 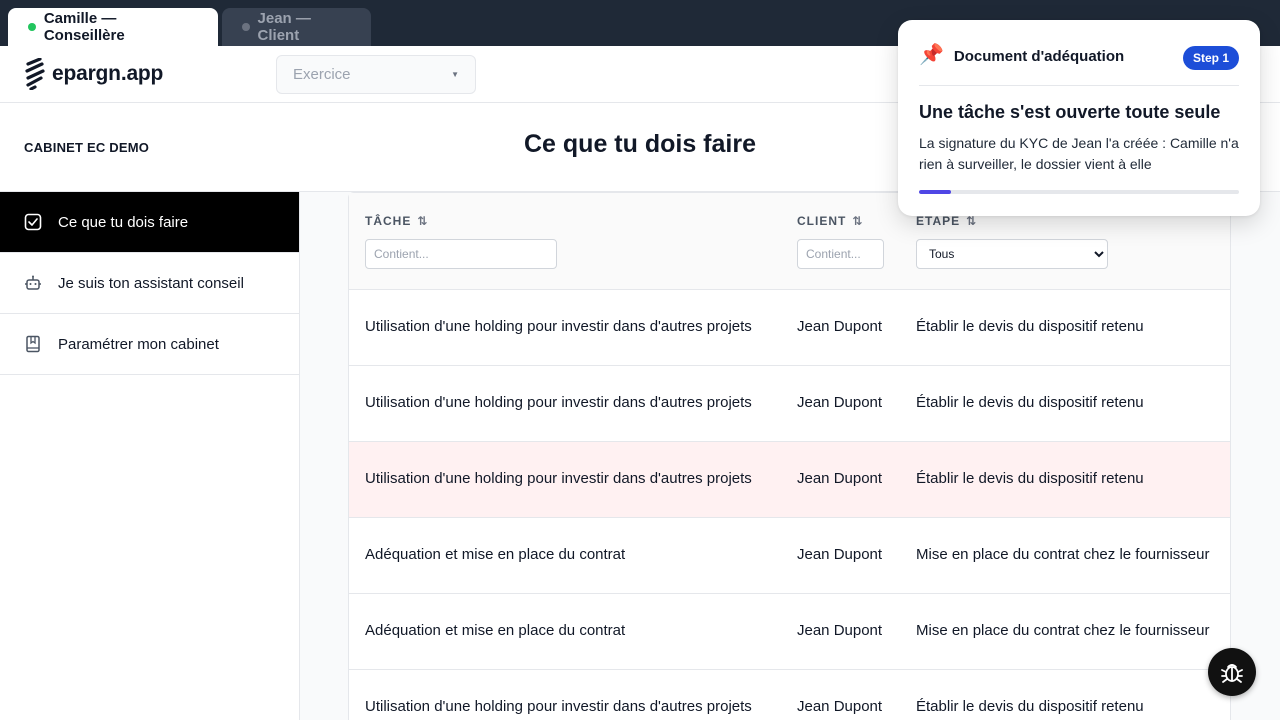 I want to click on online-status-dot, so click(x=32, y=27).